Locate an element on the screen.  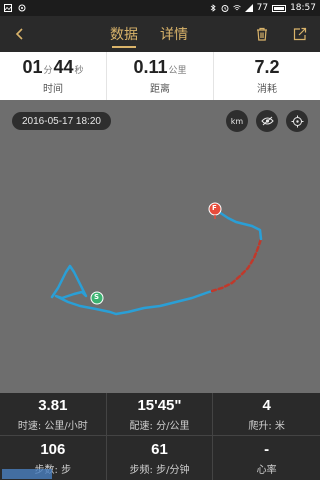
distance-label: 距离 is located at coordinates (160, 89).